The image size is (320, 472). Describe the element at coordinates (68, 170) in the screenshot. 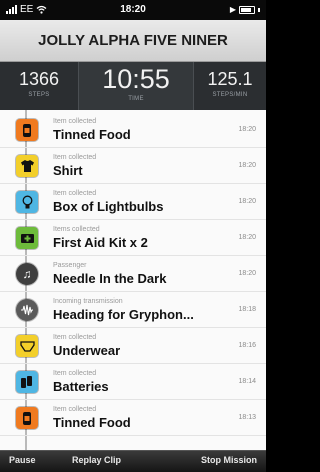

I see `log-item-name: Shirt` at that location.